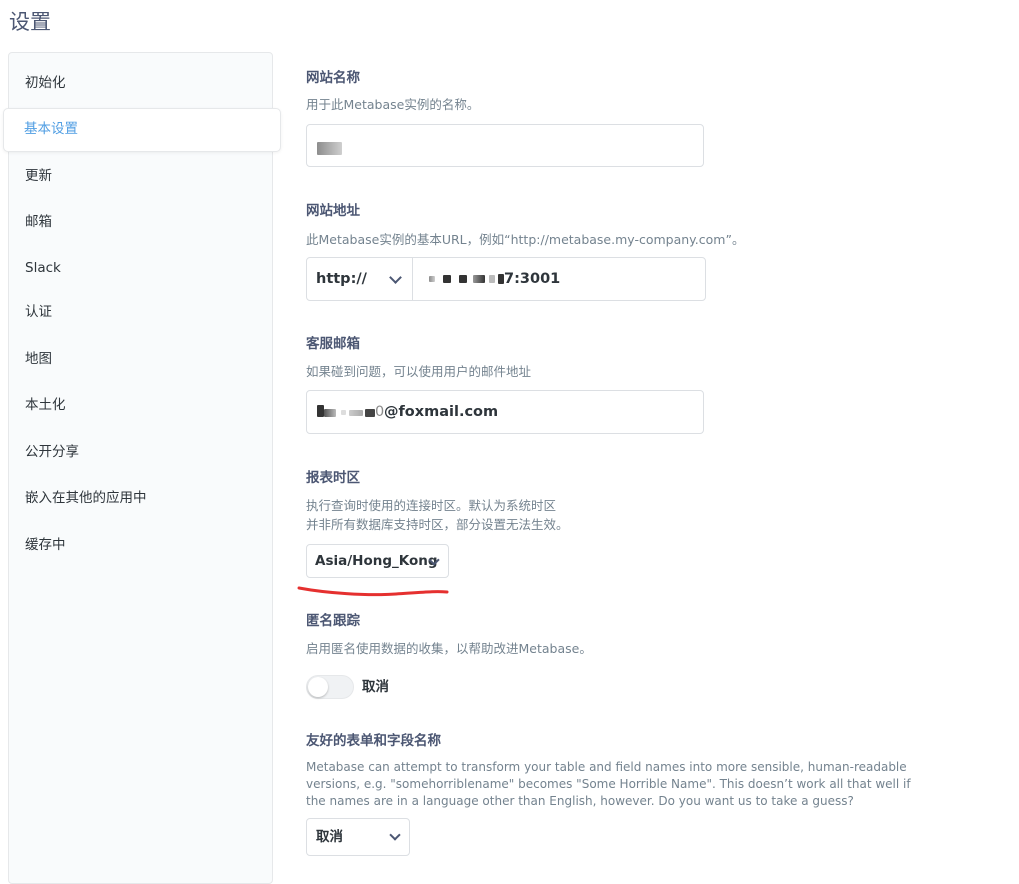  What do you see at coordinates (45, 83) in the screenshot?
I see `sidebar-item-setup: 初始化` at bounding box center [45, 83].